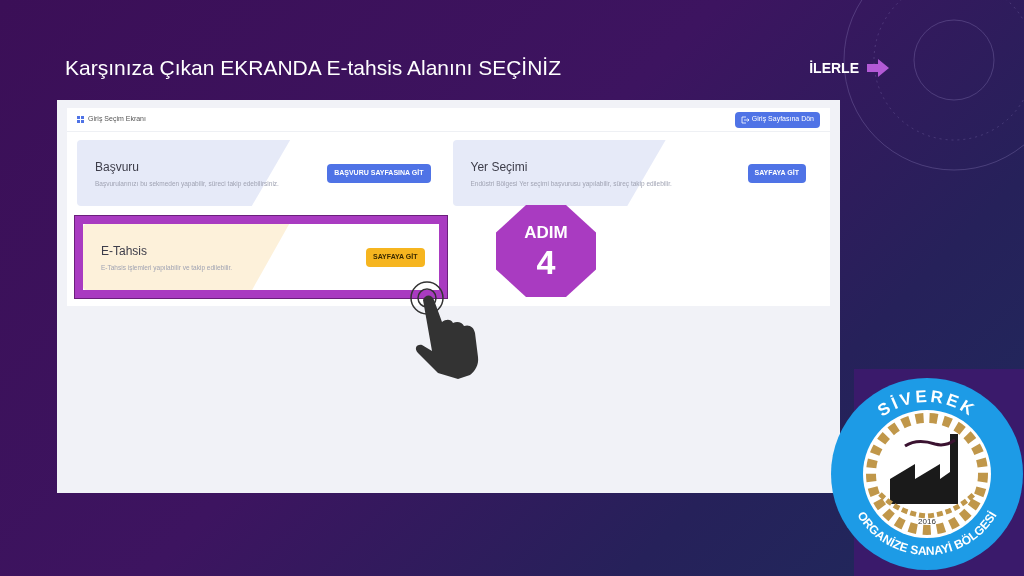 Image resolution: width=1024 pixels, height=576 pixels. What do you see at coordinates (878, 68) in the screenshot?
I see `arrow-right-icon` at bounding box center [878, 68].